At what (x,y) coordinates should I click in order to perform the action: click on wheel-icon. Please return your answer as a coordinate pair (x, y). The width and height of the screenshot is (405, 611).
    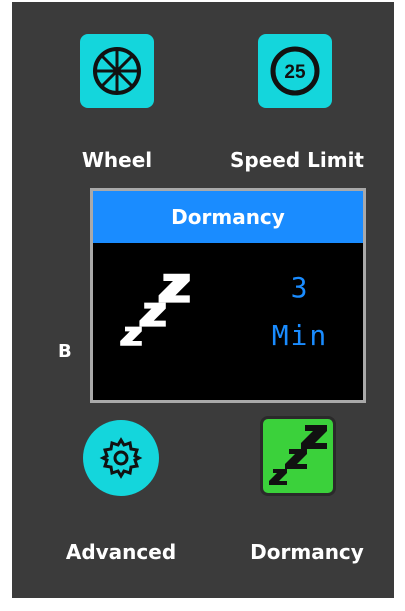
    Looking at the image, I should click on (117, 71).